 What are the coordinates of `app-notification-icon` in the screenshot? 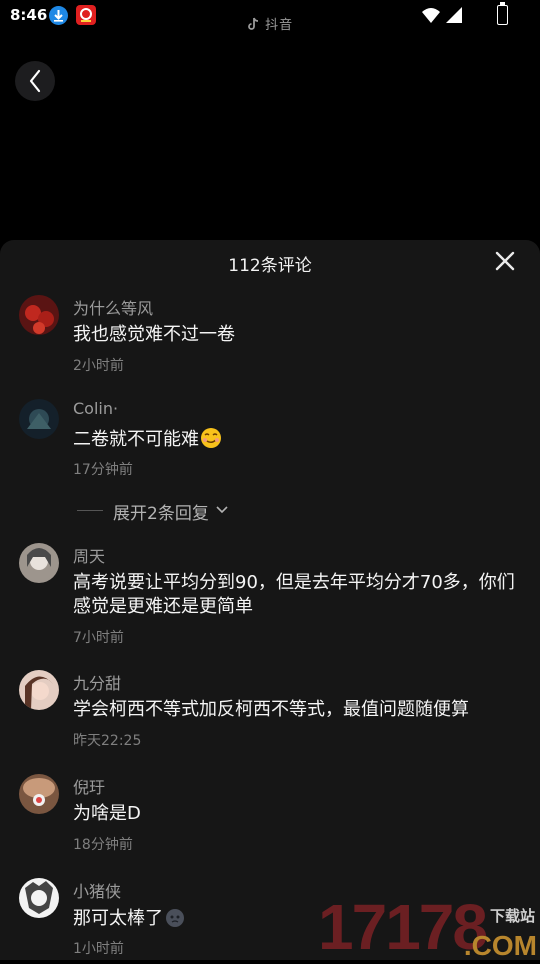 It's located at (86, 15).